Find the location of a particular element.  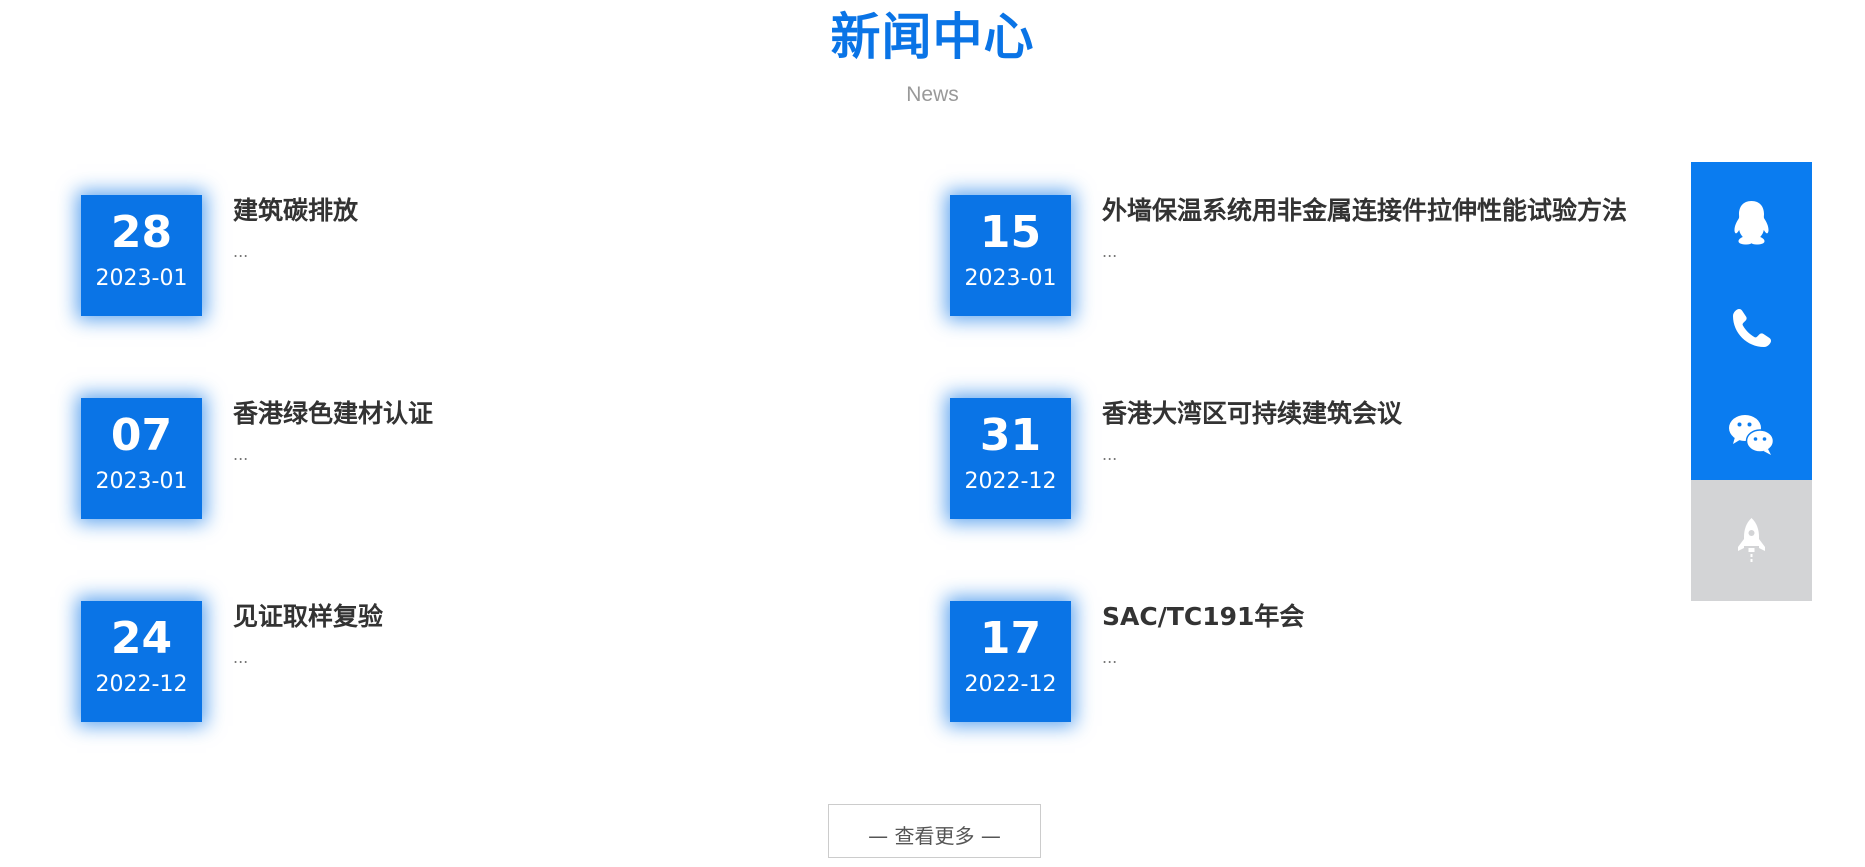

wechat-icon is located at coordinates (1752, 435).